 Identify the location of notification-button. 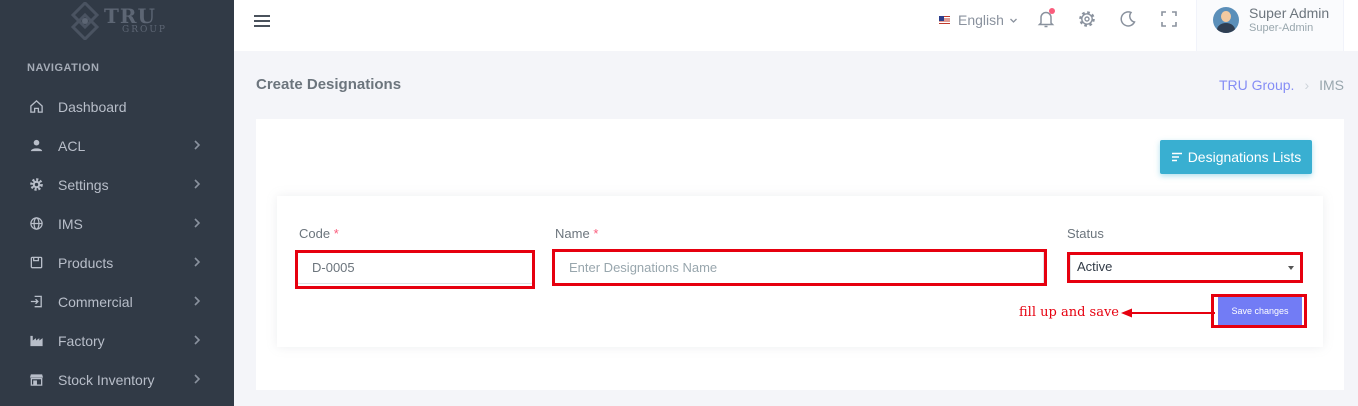
(1046, 18).